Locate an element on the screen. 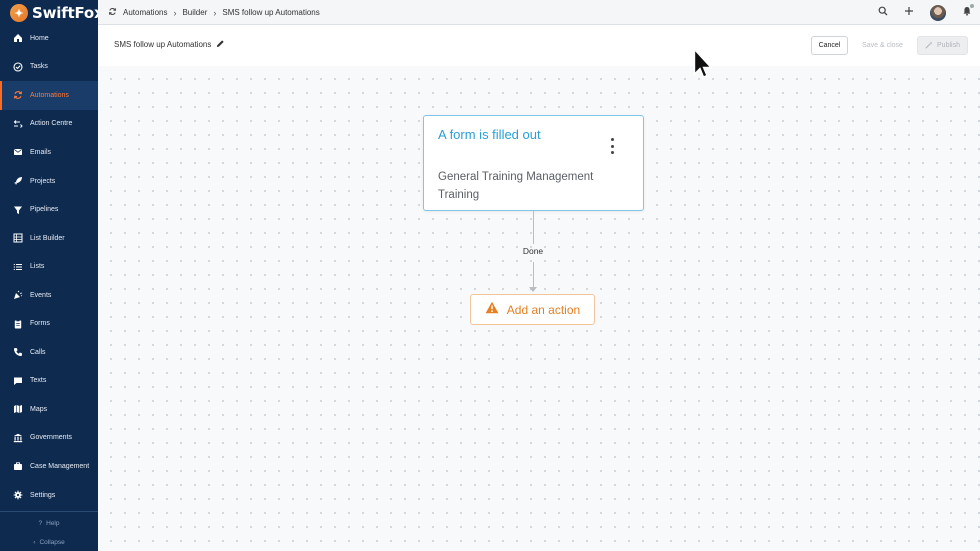  bank-icon is located at coordinates (18, 438).